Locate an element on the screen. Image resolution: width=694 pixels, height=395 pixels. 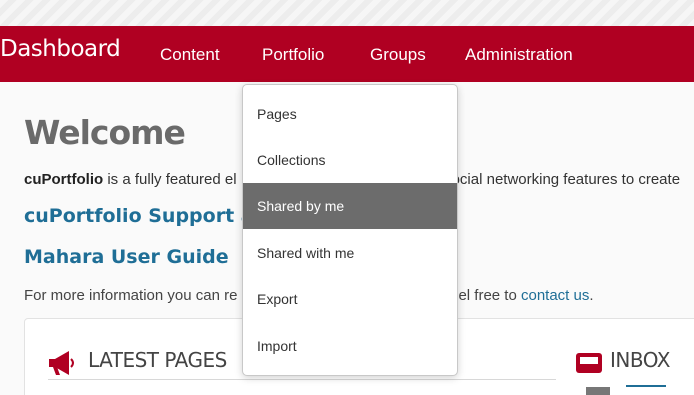
nav-content: Content is located at coordinates (190, 55).